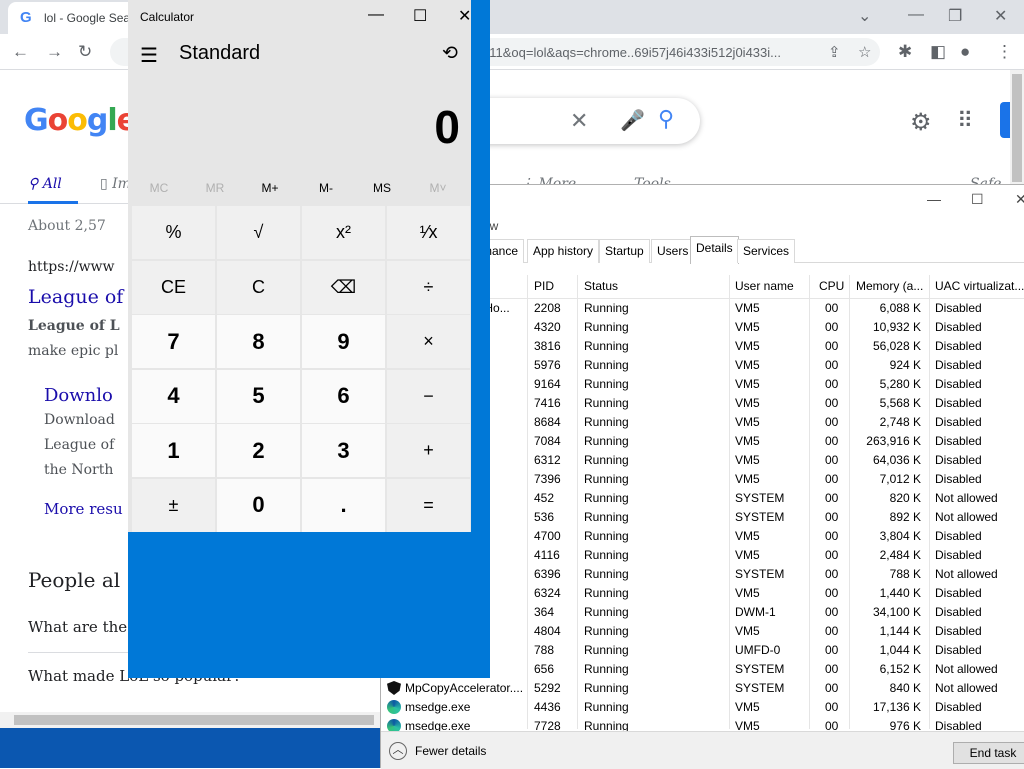 The image size is (1024, 769). What do you see at coordinates (258, 232) in the screenshot?
I see `square-root-button: √` at bounding box center [258, 232].